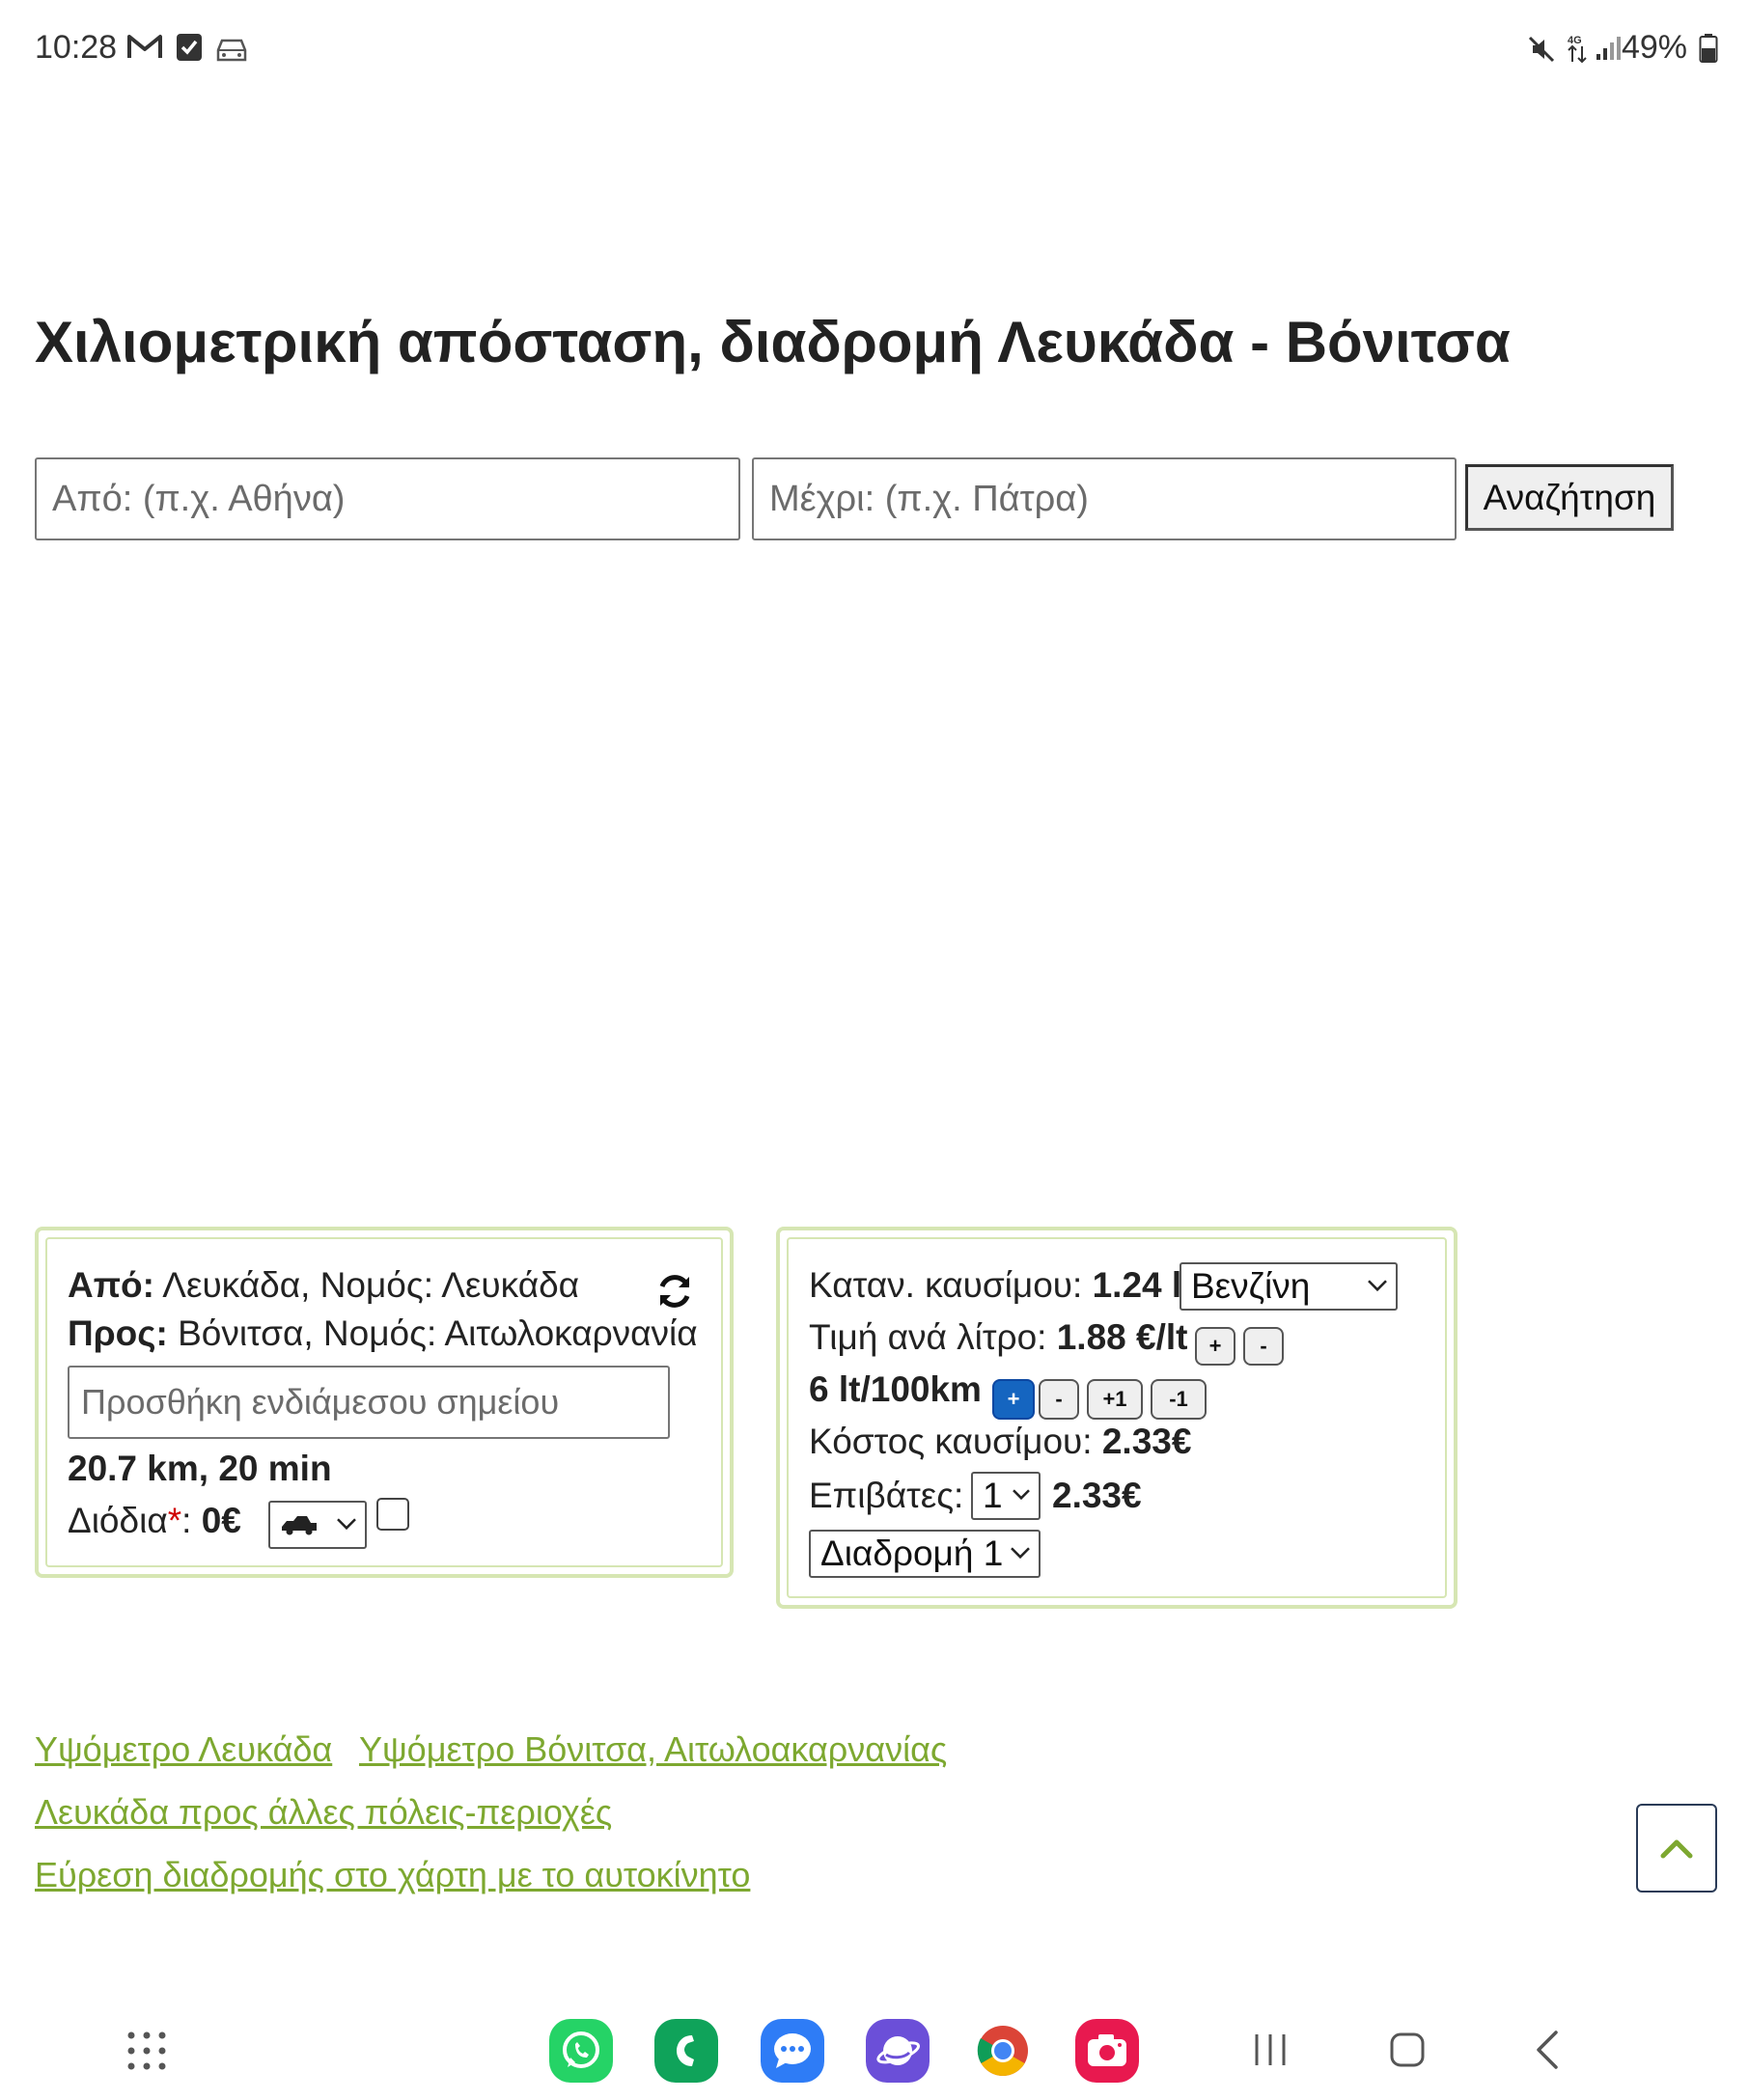 This screenshot has height=2100, width=1749. Describe the element at coordinates (1548, 2050) in the screenshot. I see `back-icon` at that location.